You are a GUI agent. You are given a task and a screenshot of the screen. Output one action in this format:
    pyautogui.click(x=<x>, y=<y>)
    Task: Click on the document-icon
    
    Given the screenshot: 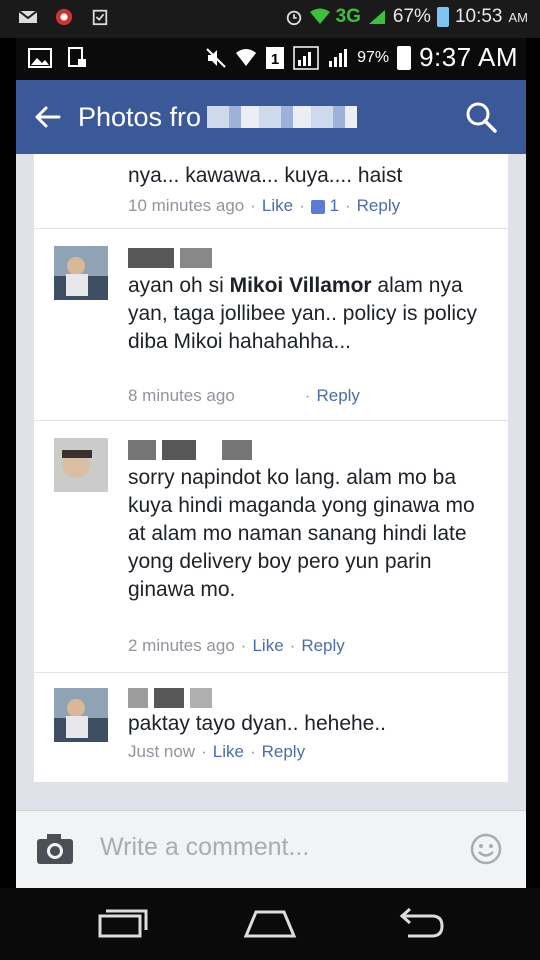 What is the action you would take?
    pyautogui.click(x=77, y=57)
    